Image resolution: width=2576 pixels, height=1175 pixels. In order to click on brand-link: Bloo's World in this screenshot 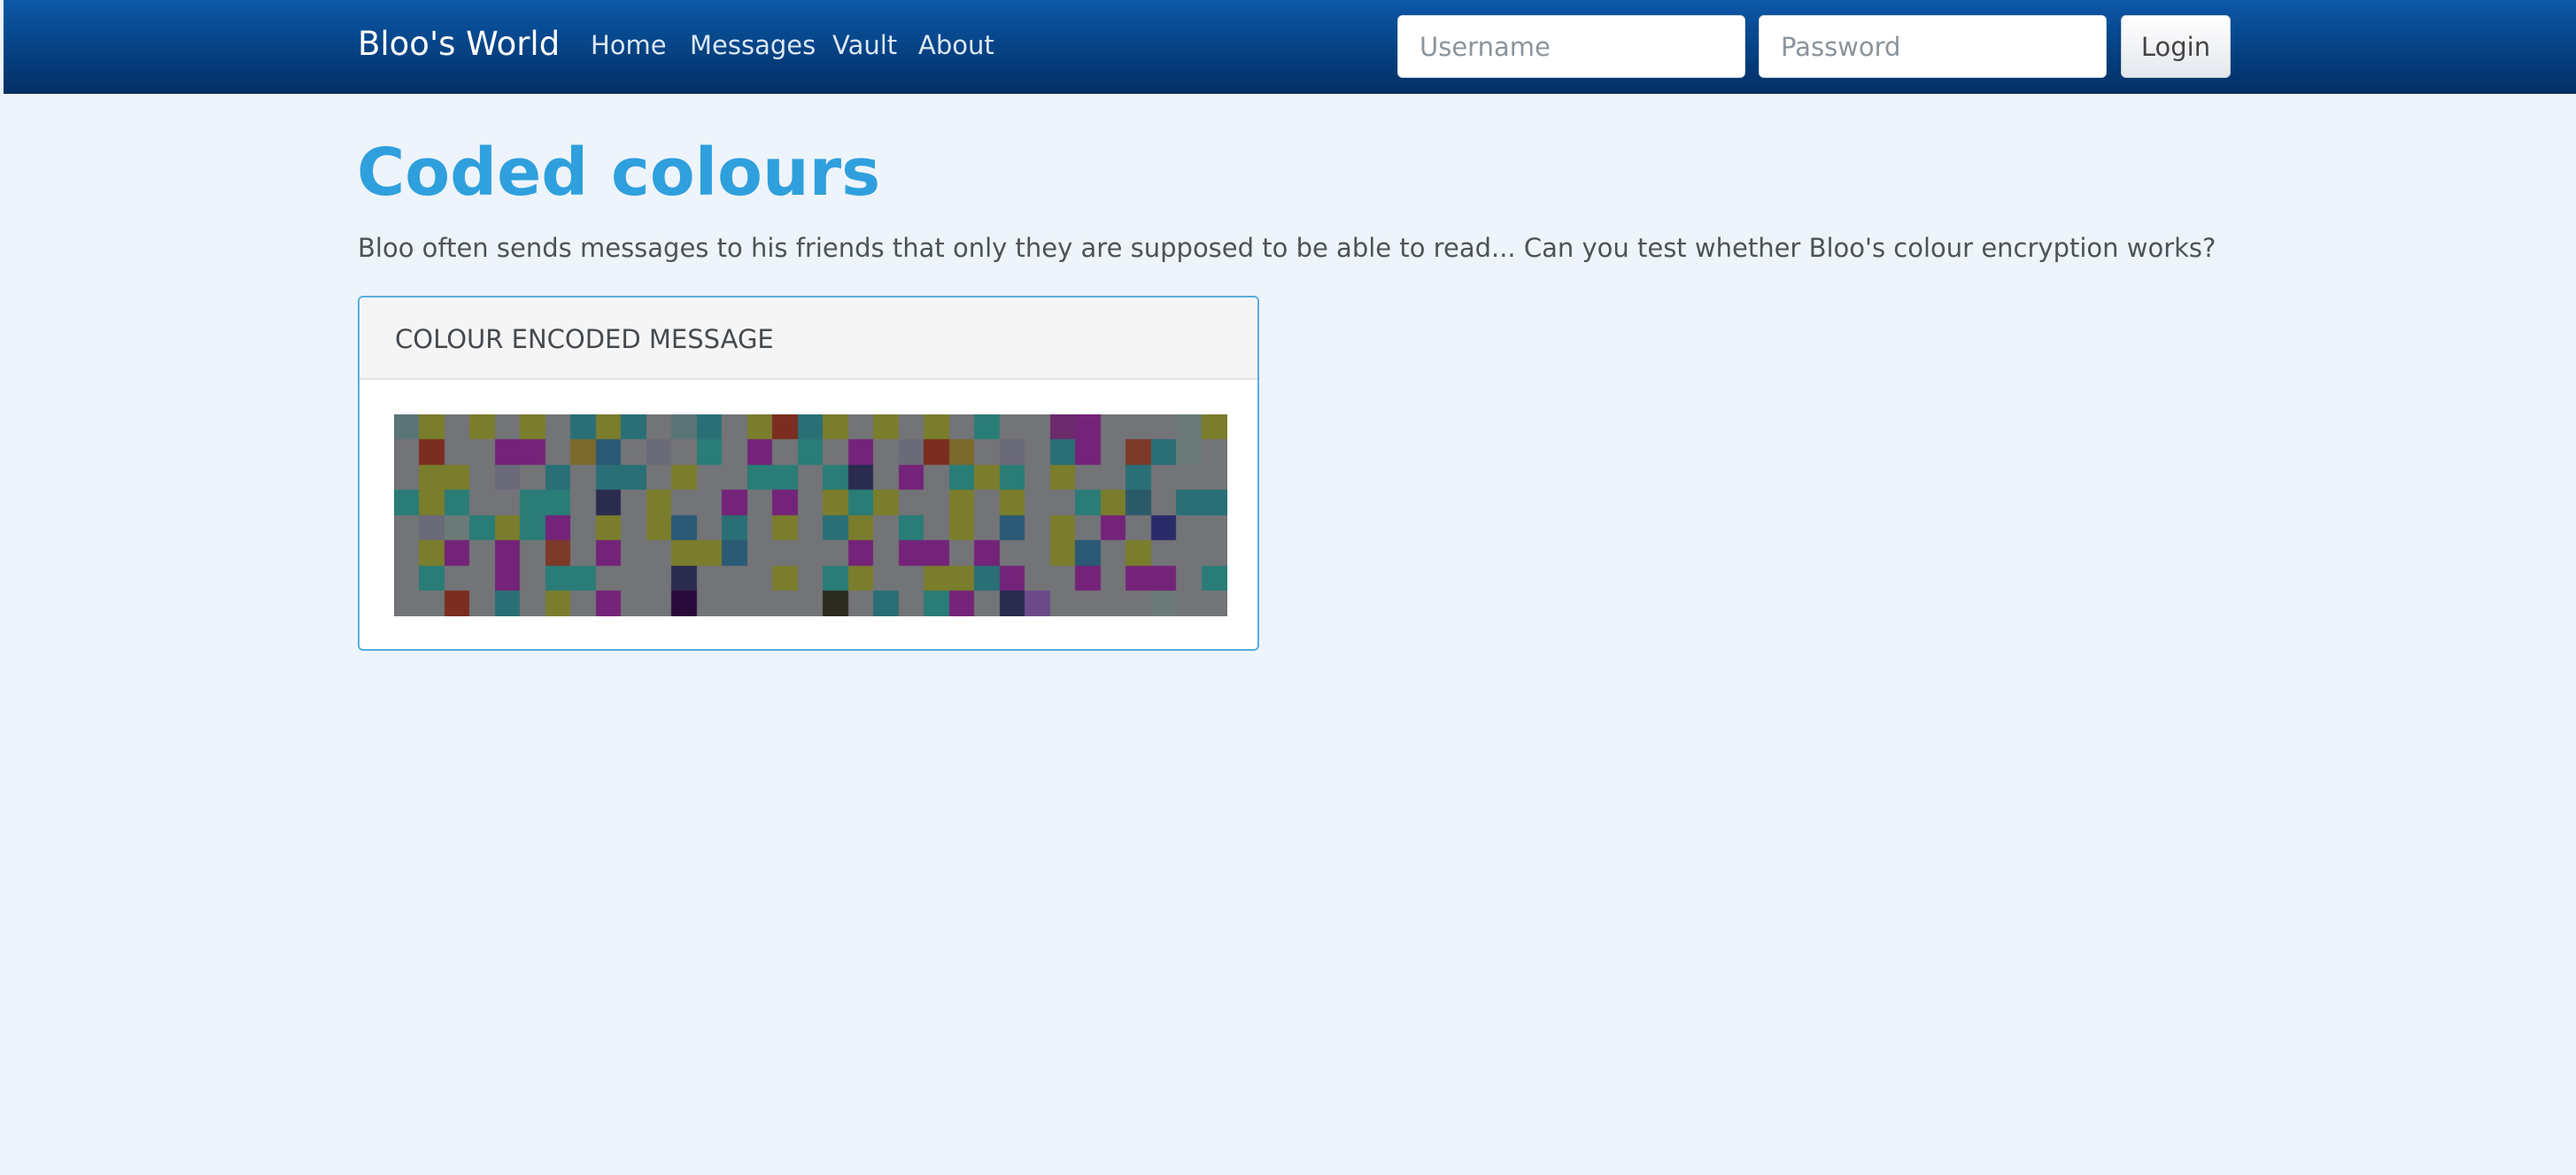, I will do `click(459, 44)`.